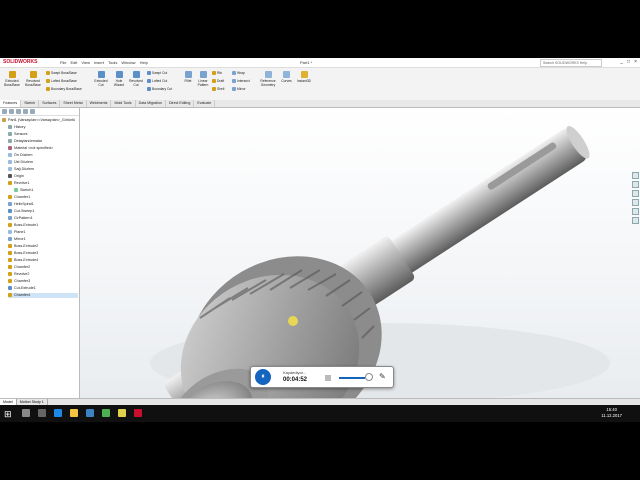 This screenshot has height=480, width=640. Describe the element at coordinates (30, 103) in the screenshot. I see `tab-sketch: Sketch` at that location.